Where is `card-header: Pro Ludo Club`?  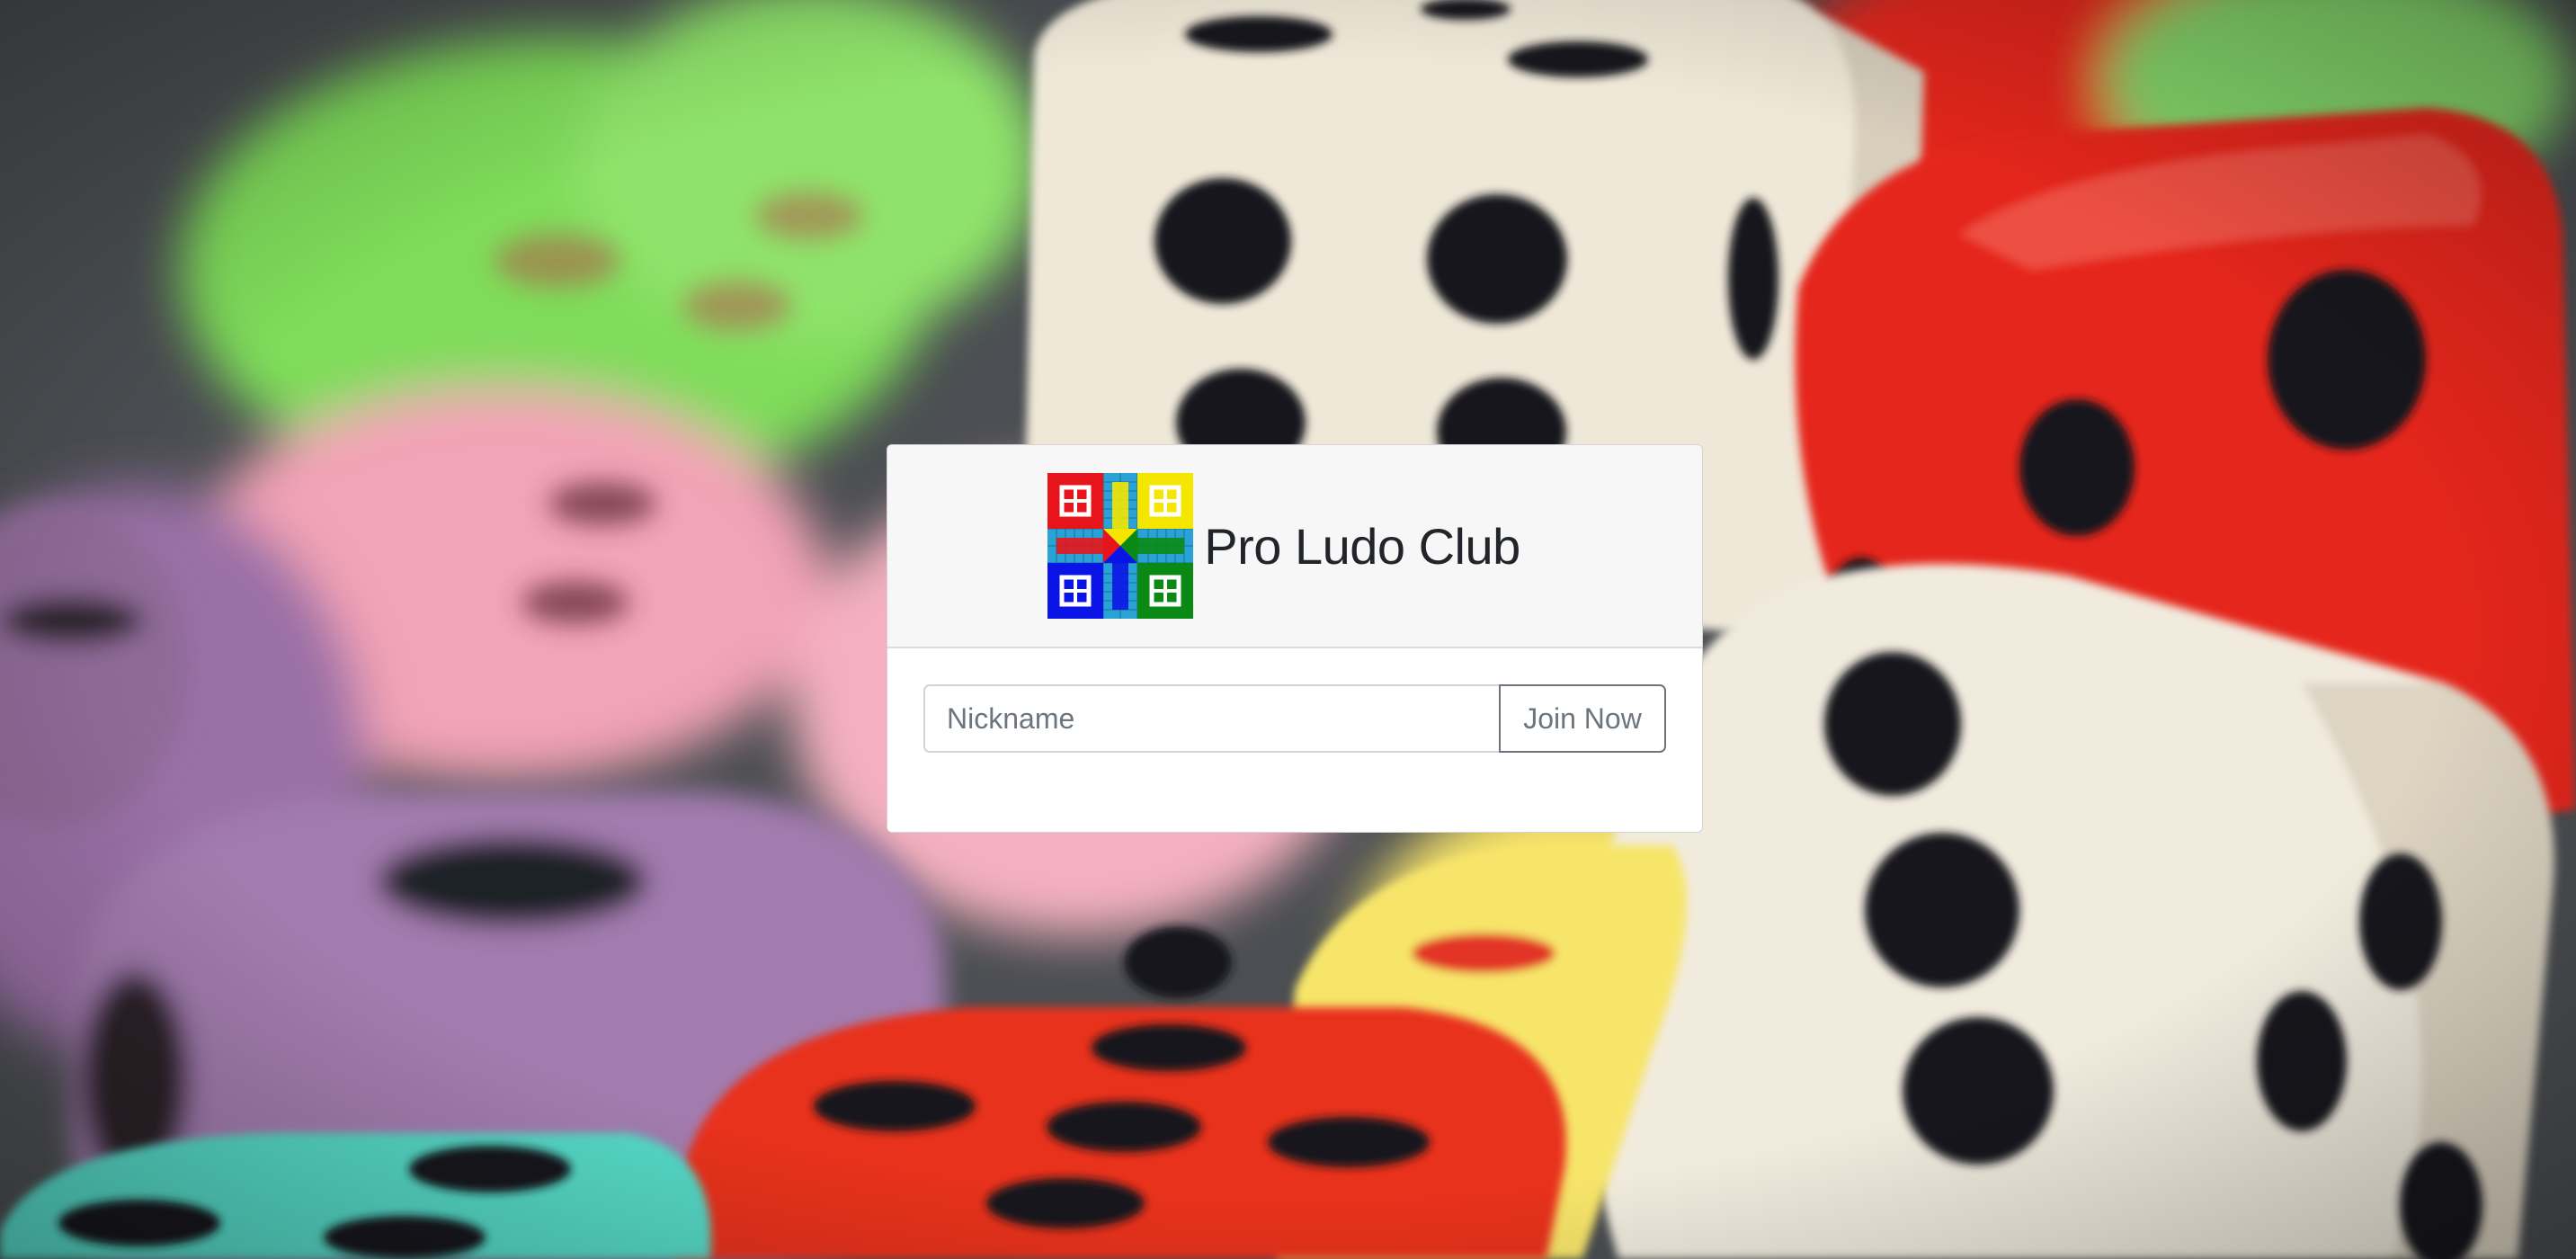
card-header: Pro Ludo Club is located at coordinates (1295, 546).